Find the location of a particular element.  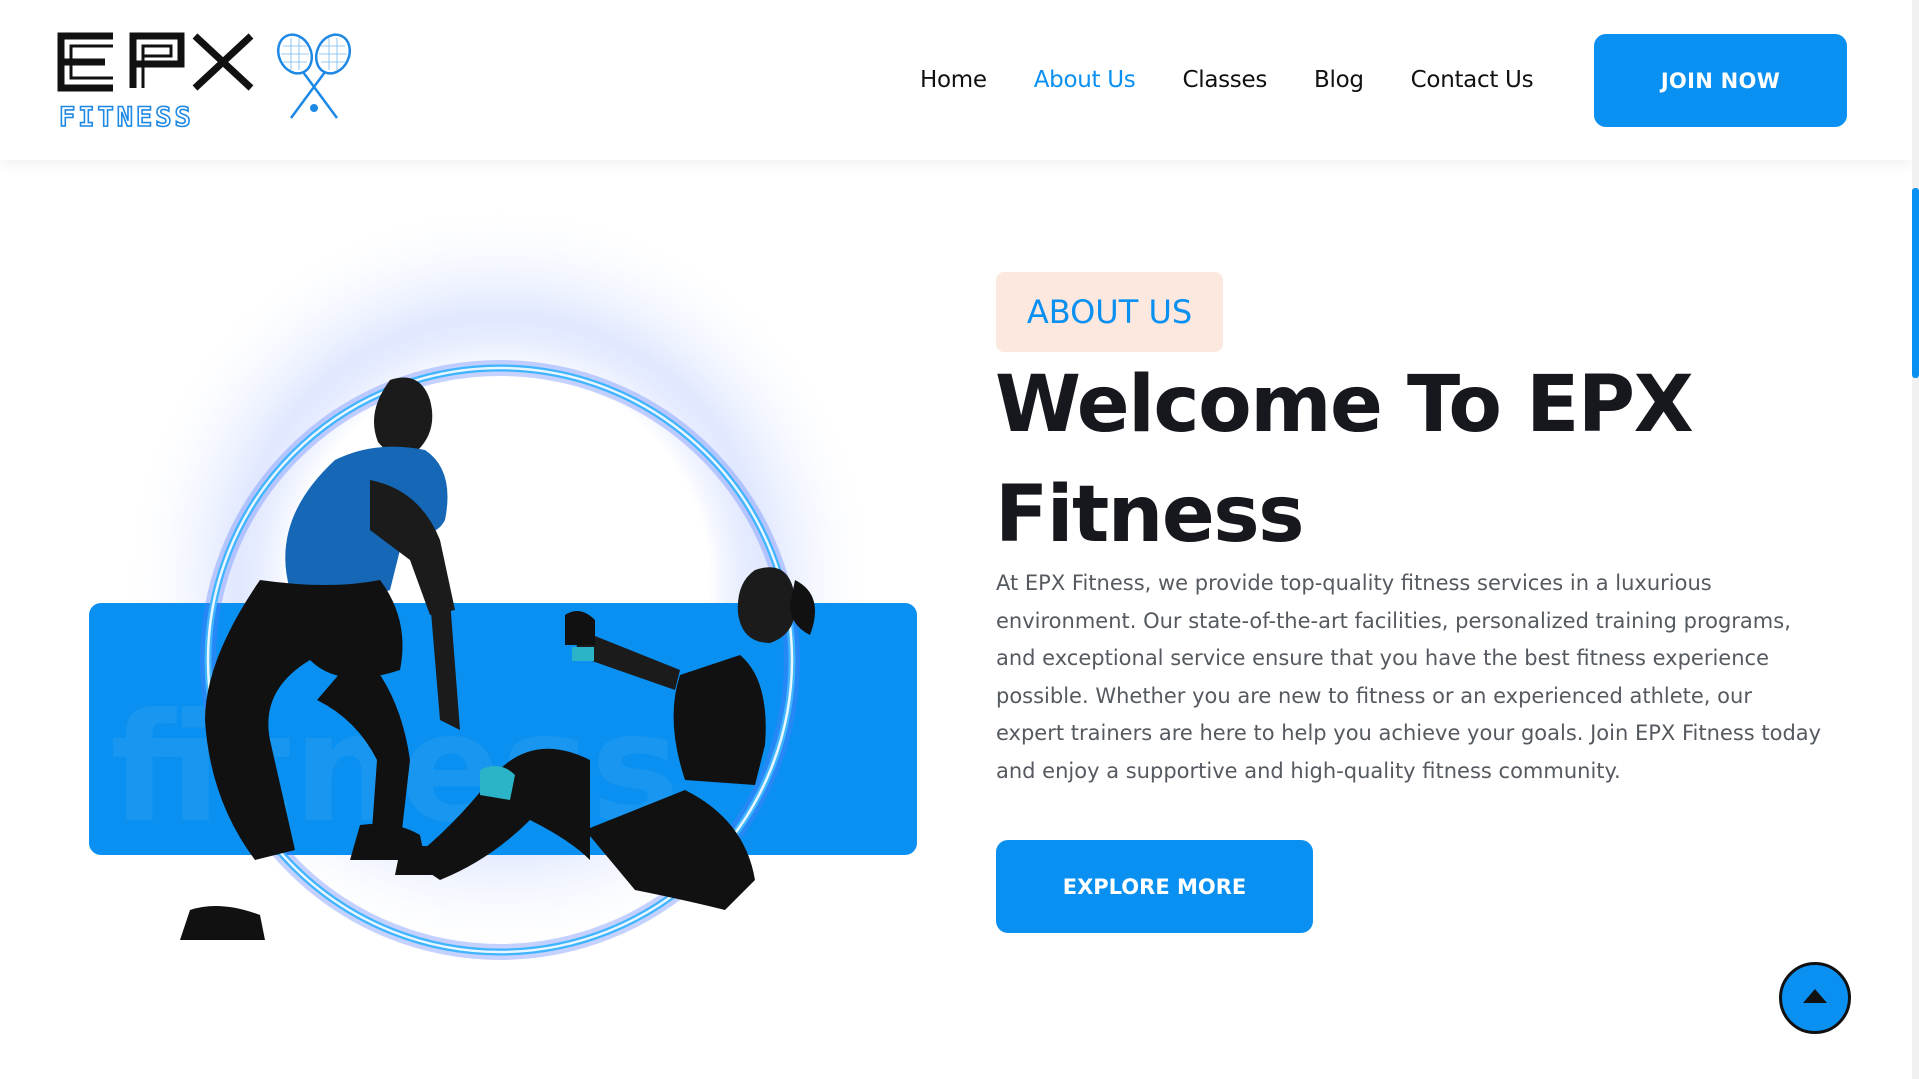

explore-more-button: EXPLORE MORE is located at coordinates (1154, 886).